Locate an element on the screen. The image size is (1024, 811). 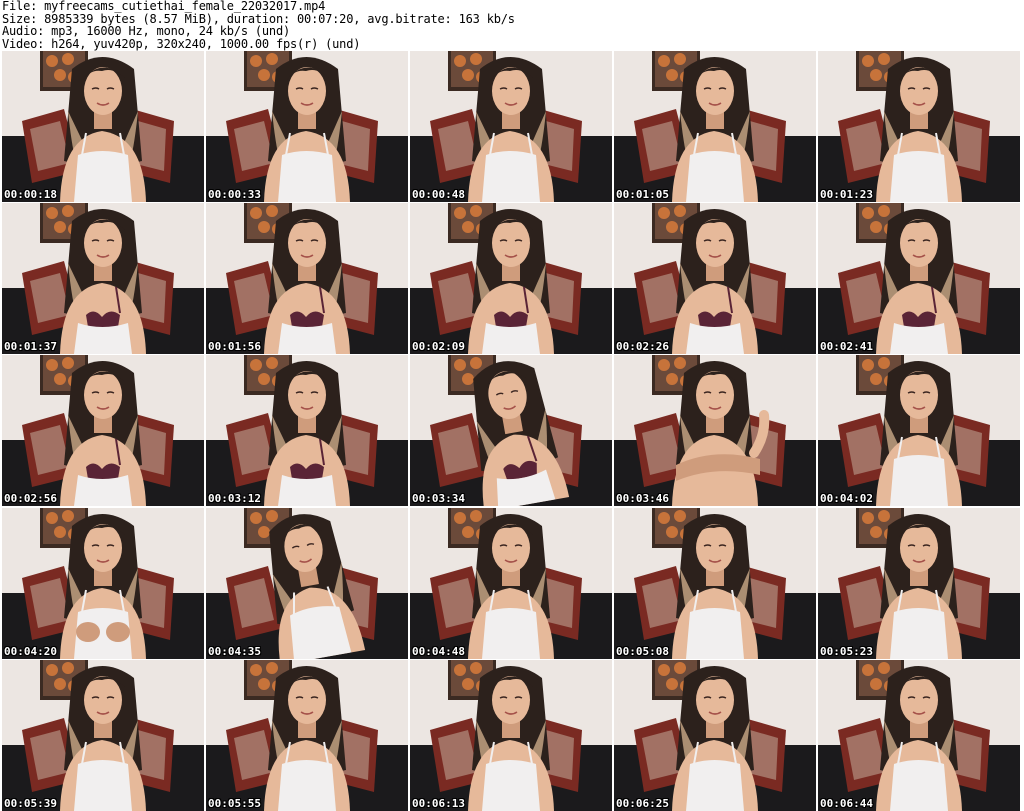
video-thumbnail: 00:03:12 is located at coordinates (307, 430).